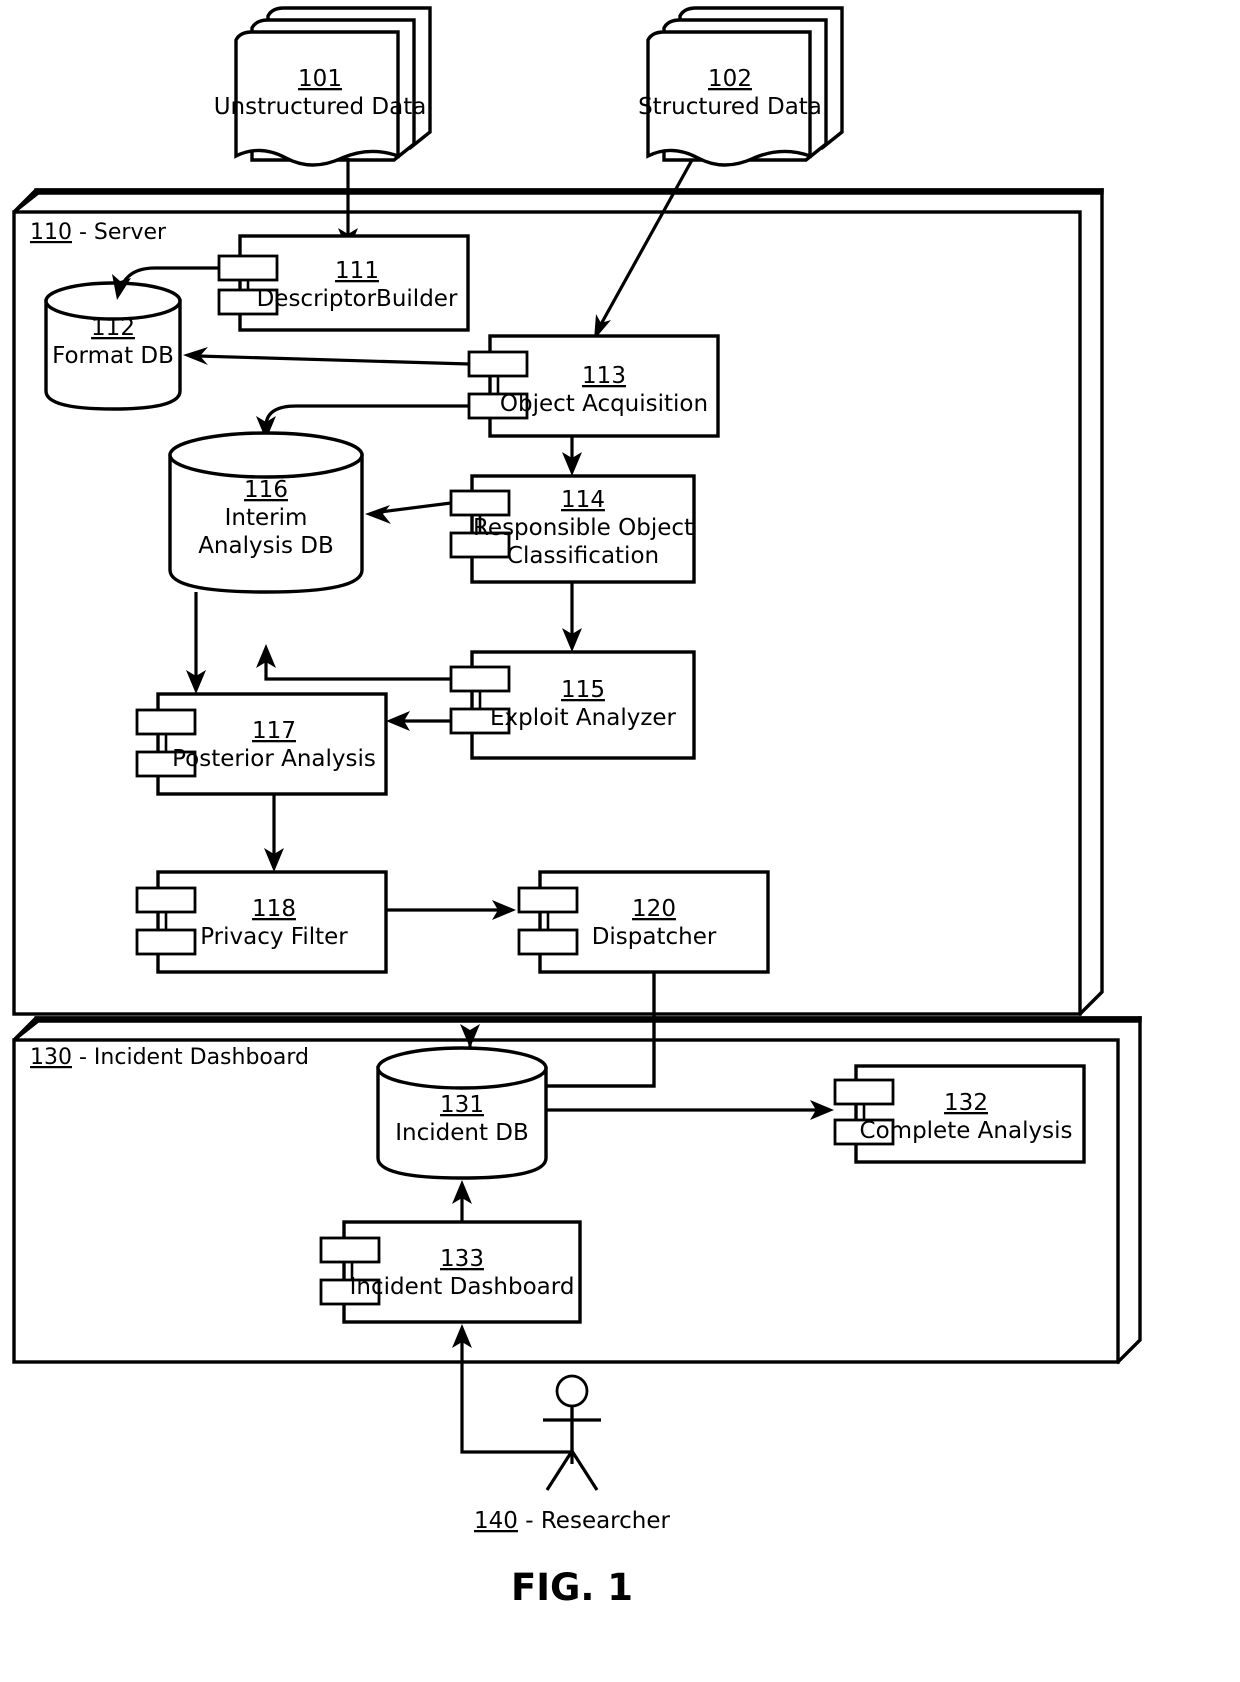 The width and height of the screenshot is (1240, 1682). What do you see at coordinates (654, 937) in the screenshot?
I see `component-120-label: Dispatcher` at bounding box center [654, 937].